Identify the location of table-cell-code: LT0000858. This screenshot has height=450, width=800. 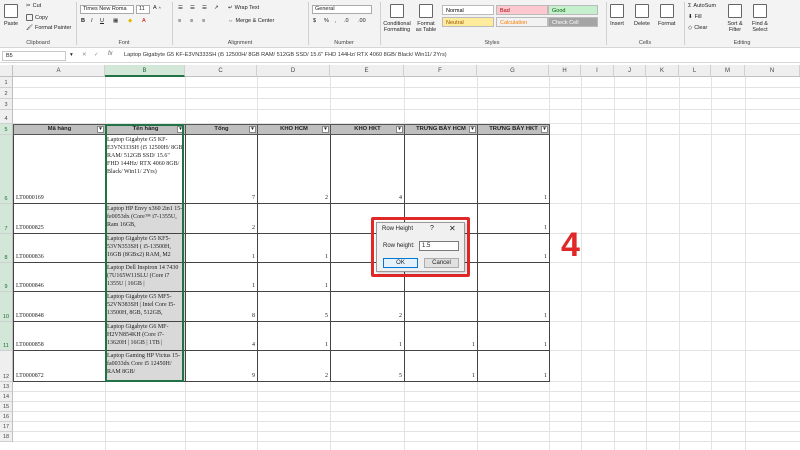
(59, 336).